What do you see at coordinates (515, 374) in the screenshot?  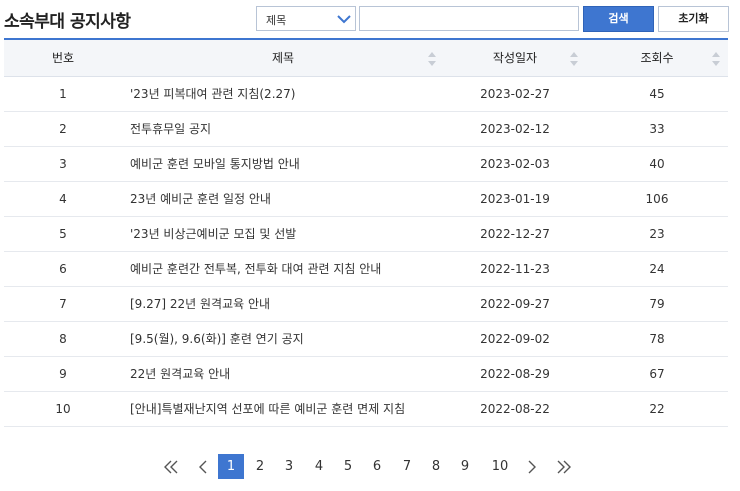 I see `cell-date: 2022-08-29` at bounding box center [515, 374].